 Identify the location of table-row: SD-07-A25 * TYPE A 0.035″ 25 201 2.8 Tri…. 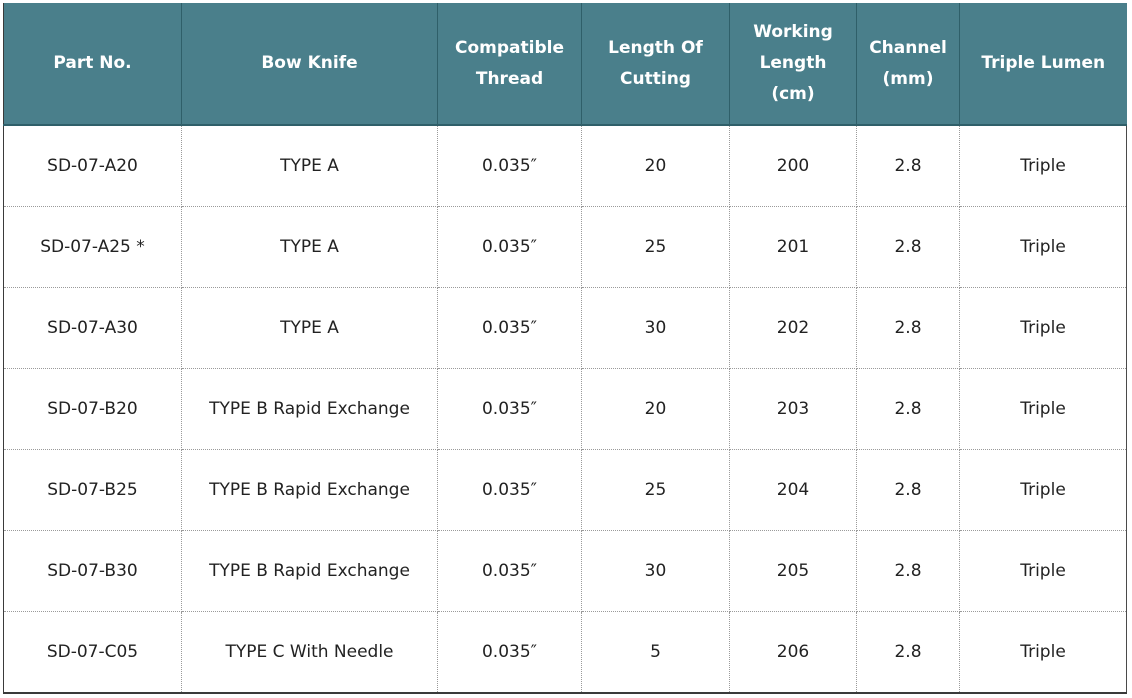
(565, 247).